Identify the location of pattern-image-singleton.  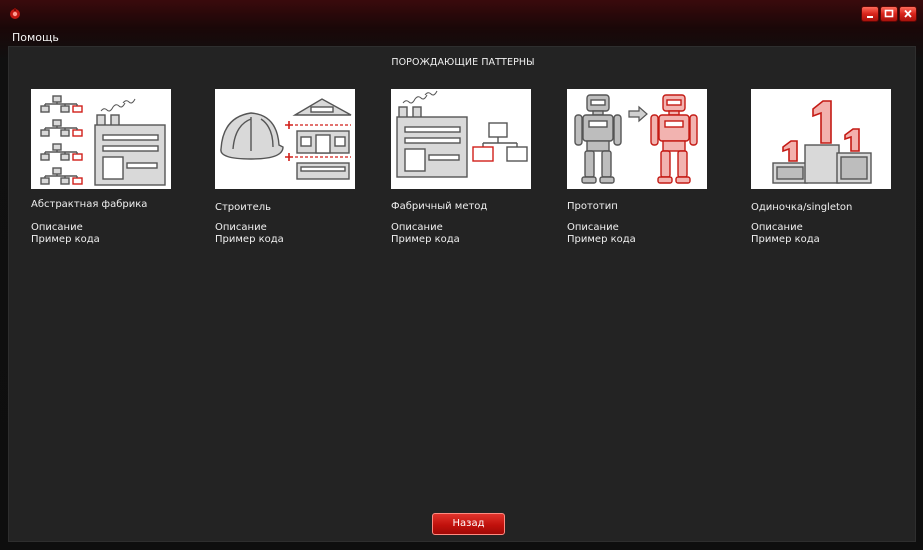
(821, 139).